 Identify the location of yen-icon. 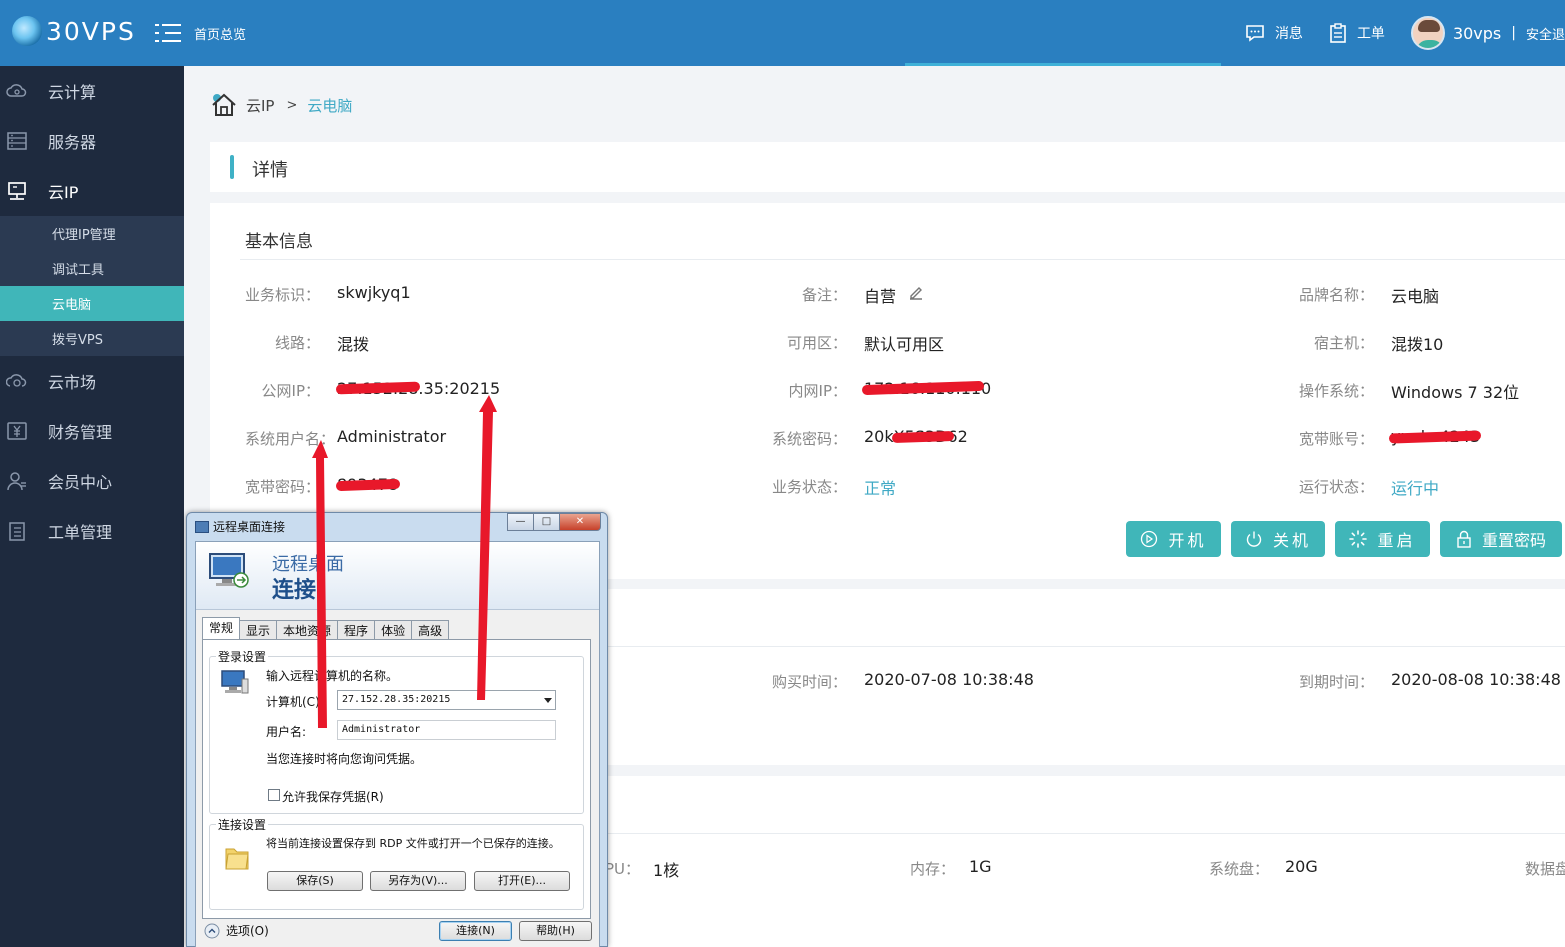
(17, 431).